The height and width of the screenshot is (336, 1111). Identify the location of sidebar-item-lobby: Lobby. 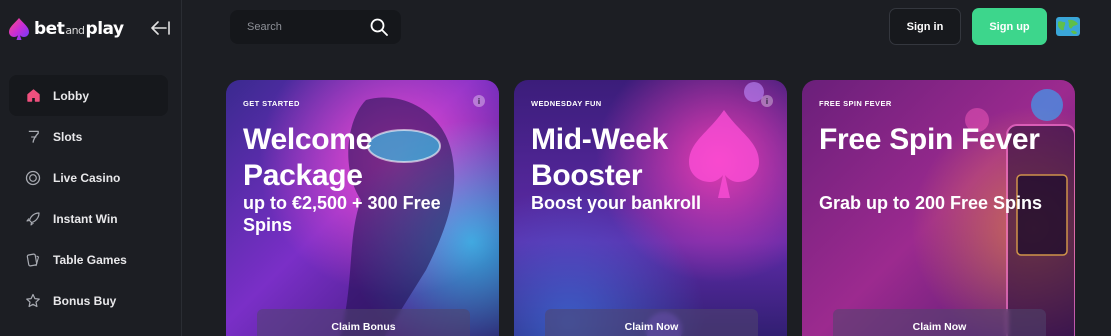
(88, 95).